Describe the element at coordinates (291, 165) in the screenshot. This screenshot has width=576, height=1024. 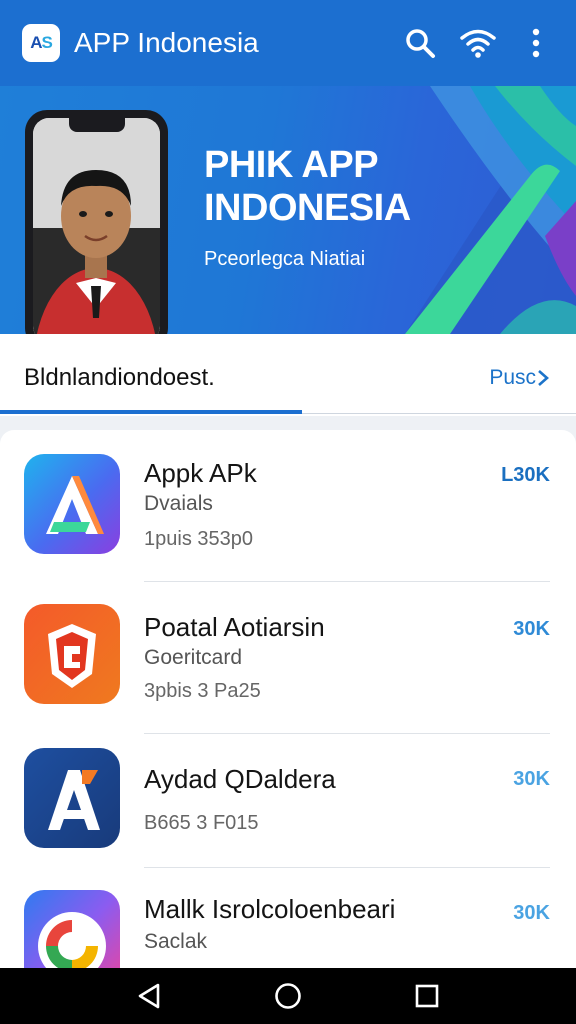
I see `banner-headline-line1: PHIK APP` at that location.